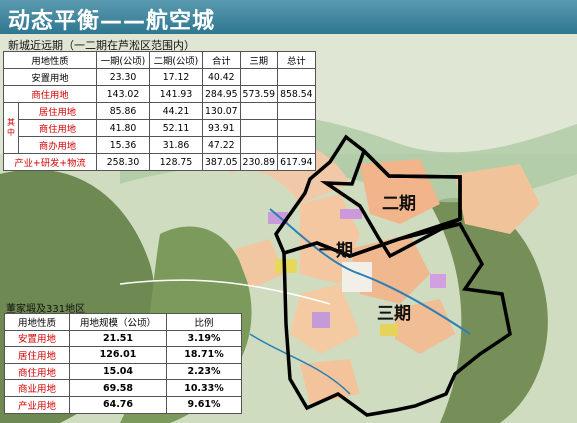  I want to click on phase1-value: 23.30, so click(123, 77).